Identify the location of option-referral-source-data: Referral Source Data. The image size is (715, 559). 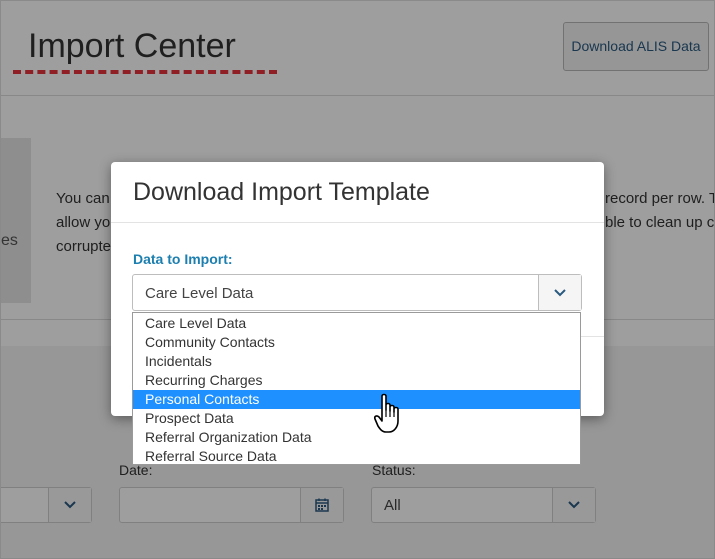
(356, 456).